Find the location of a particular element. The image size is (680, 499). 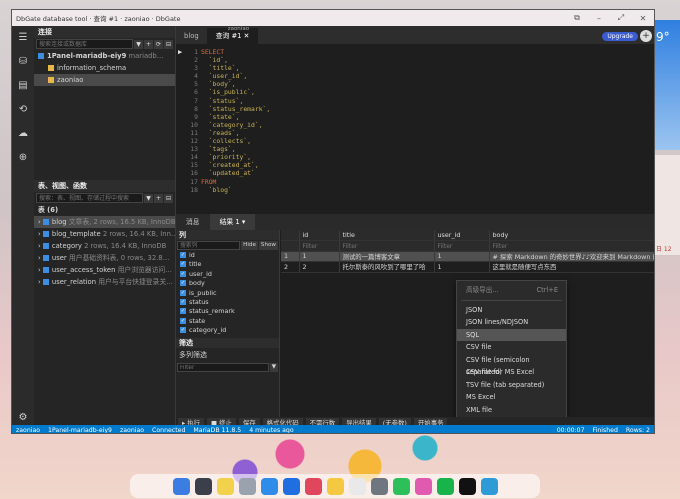

menu-item-advanced-export: 高级导出... Ctrl+E is located at coordinates (511, 290).